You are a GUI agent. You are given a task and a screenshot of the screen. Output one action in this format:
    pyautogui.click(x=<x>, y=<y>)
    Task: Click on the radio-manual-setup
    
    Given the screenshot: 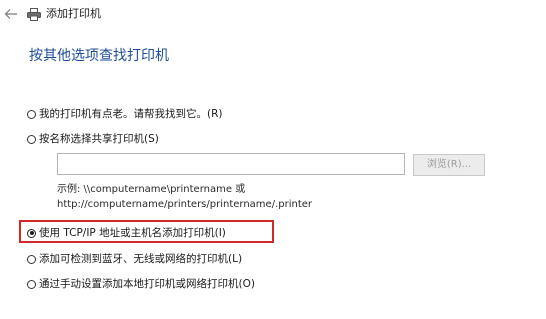 What is the action you would take?
    pyautogui.click(x=31, y=284)
    